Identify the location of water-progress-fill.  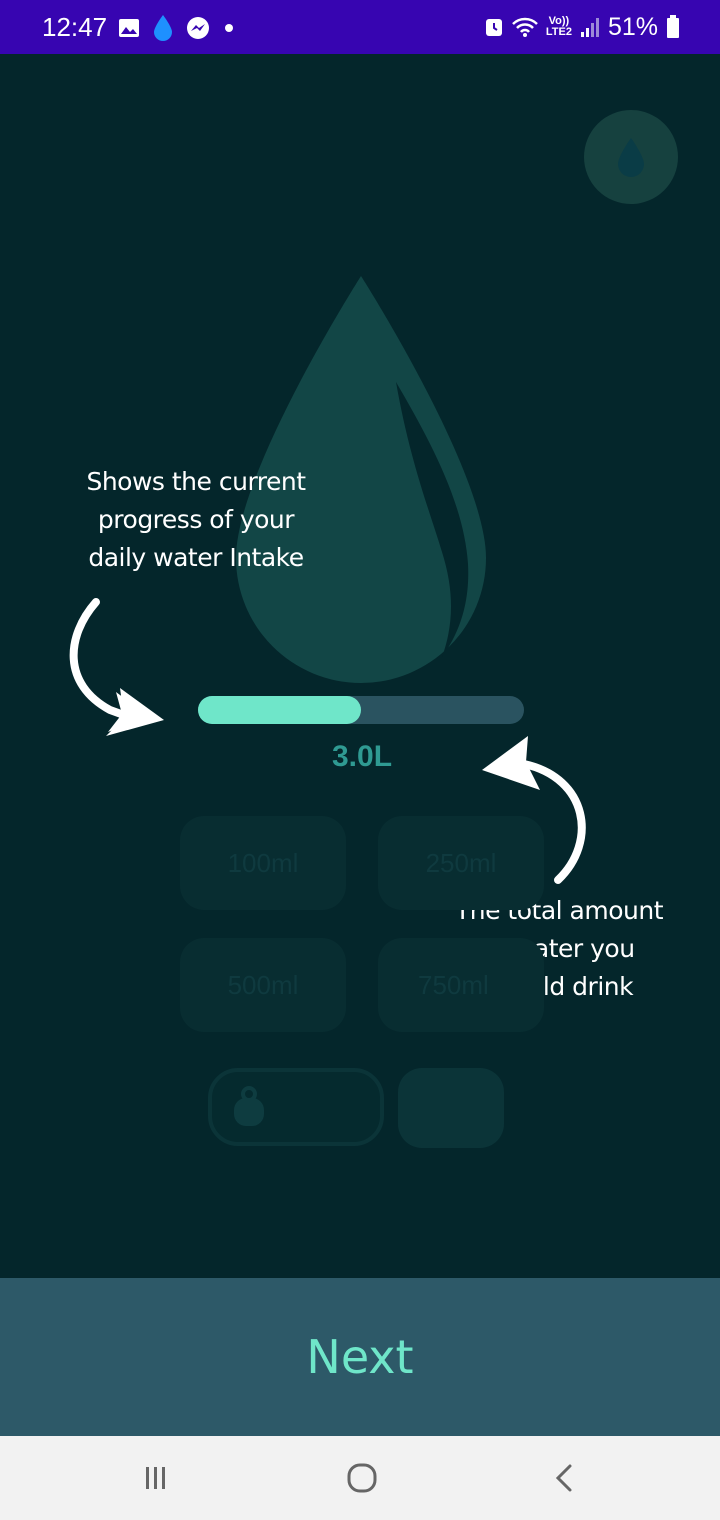
(279, 710).